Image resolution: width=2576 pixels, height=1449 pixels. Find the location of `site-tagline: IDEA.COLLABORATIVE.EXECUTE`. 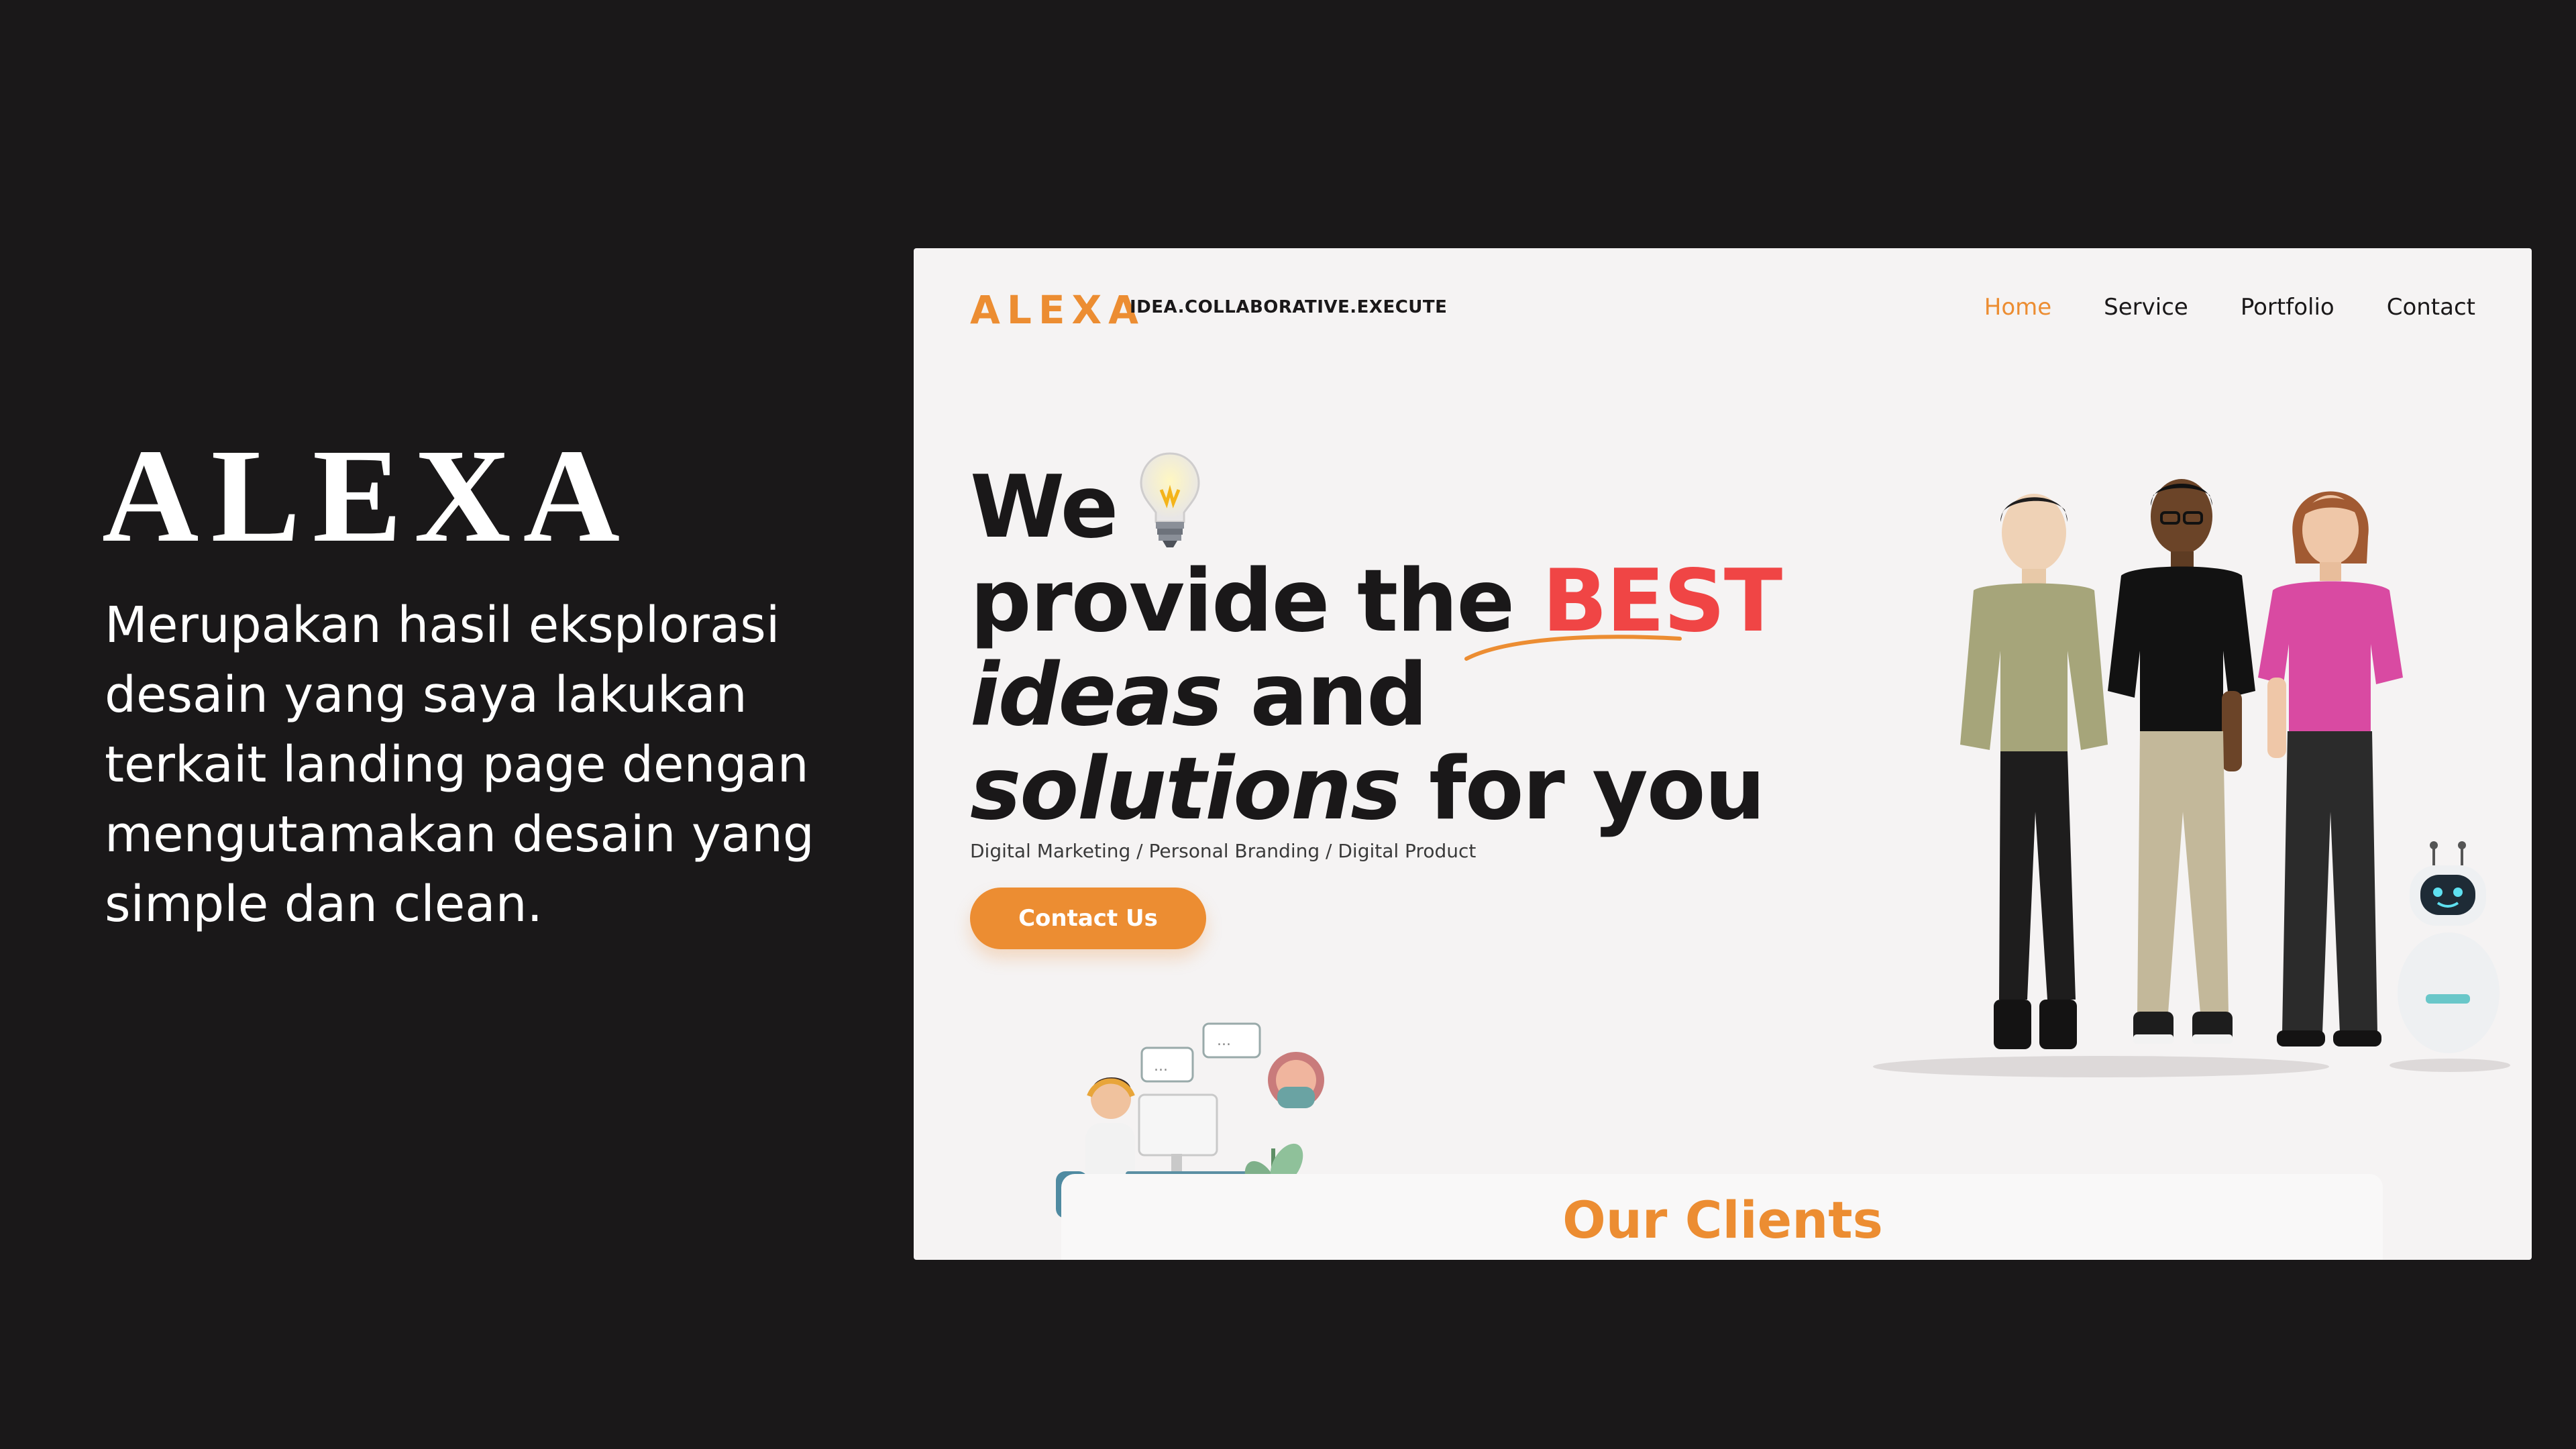

site-tagline: IDEA.COLLABORATIVE.EXECUTE is located at coordinates (1289, 307).